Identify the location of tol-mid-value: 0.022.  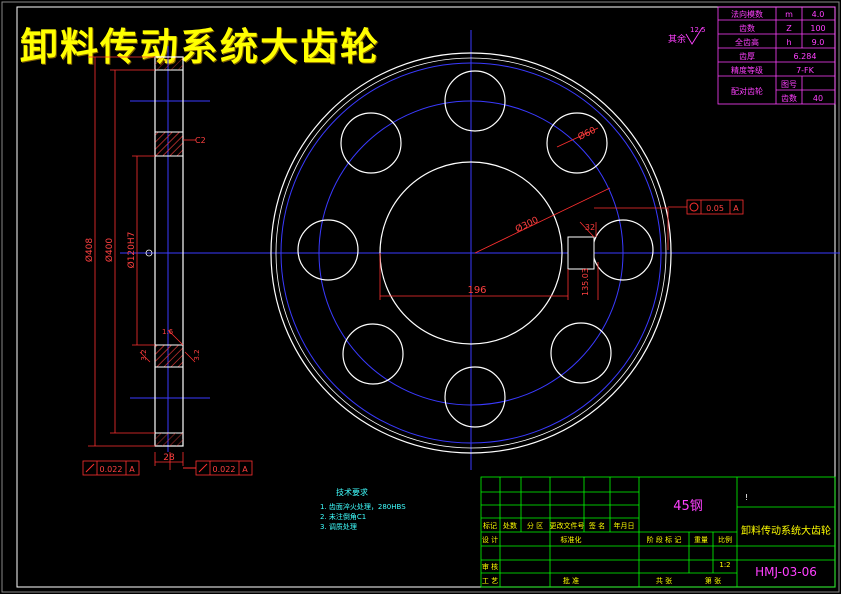
(224, 469).